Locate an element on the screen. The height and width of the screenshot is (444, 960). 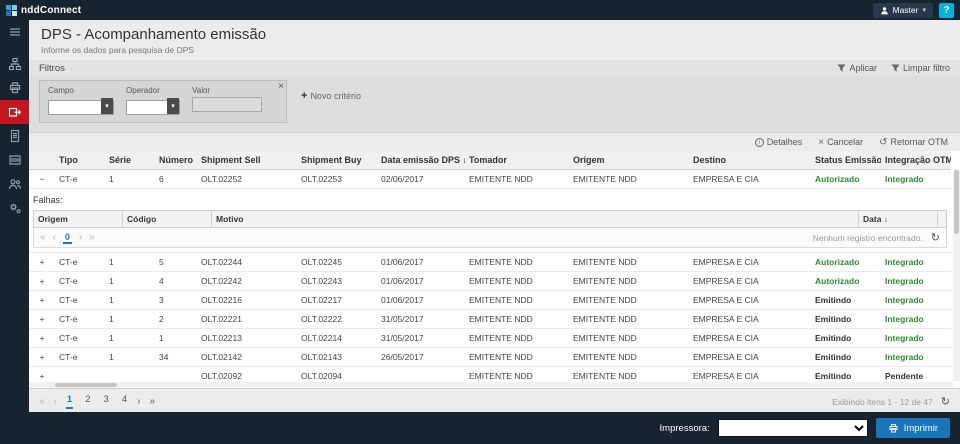
operador-field: Operador is located at coordinates (153, 100).